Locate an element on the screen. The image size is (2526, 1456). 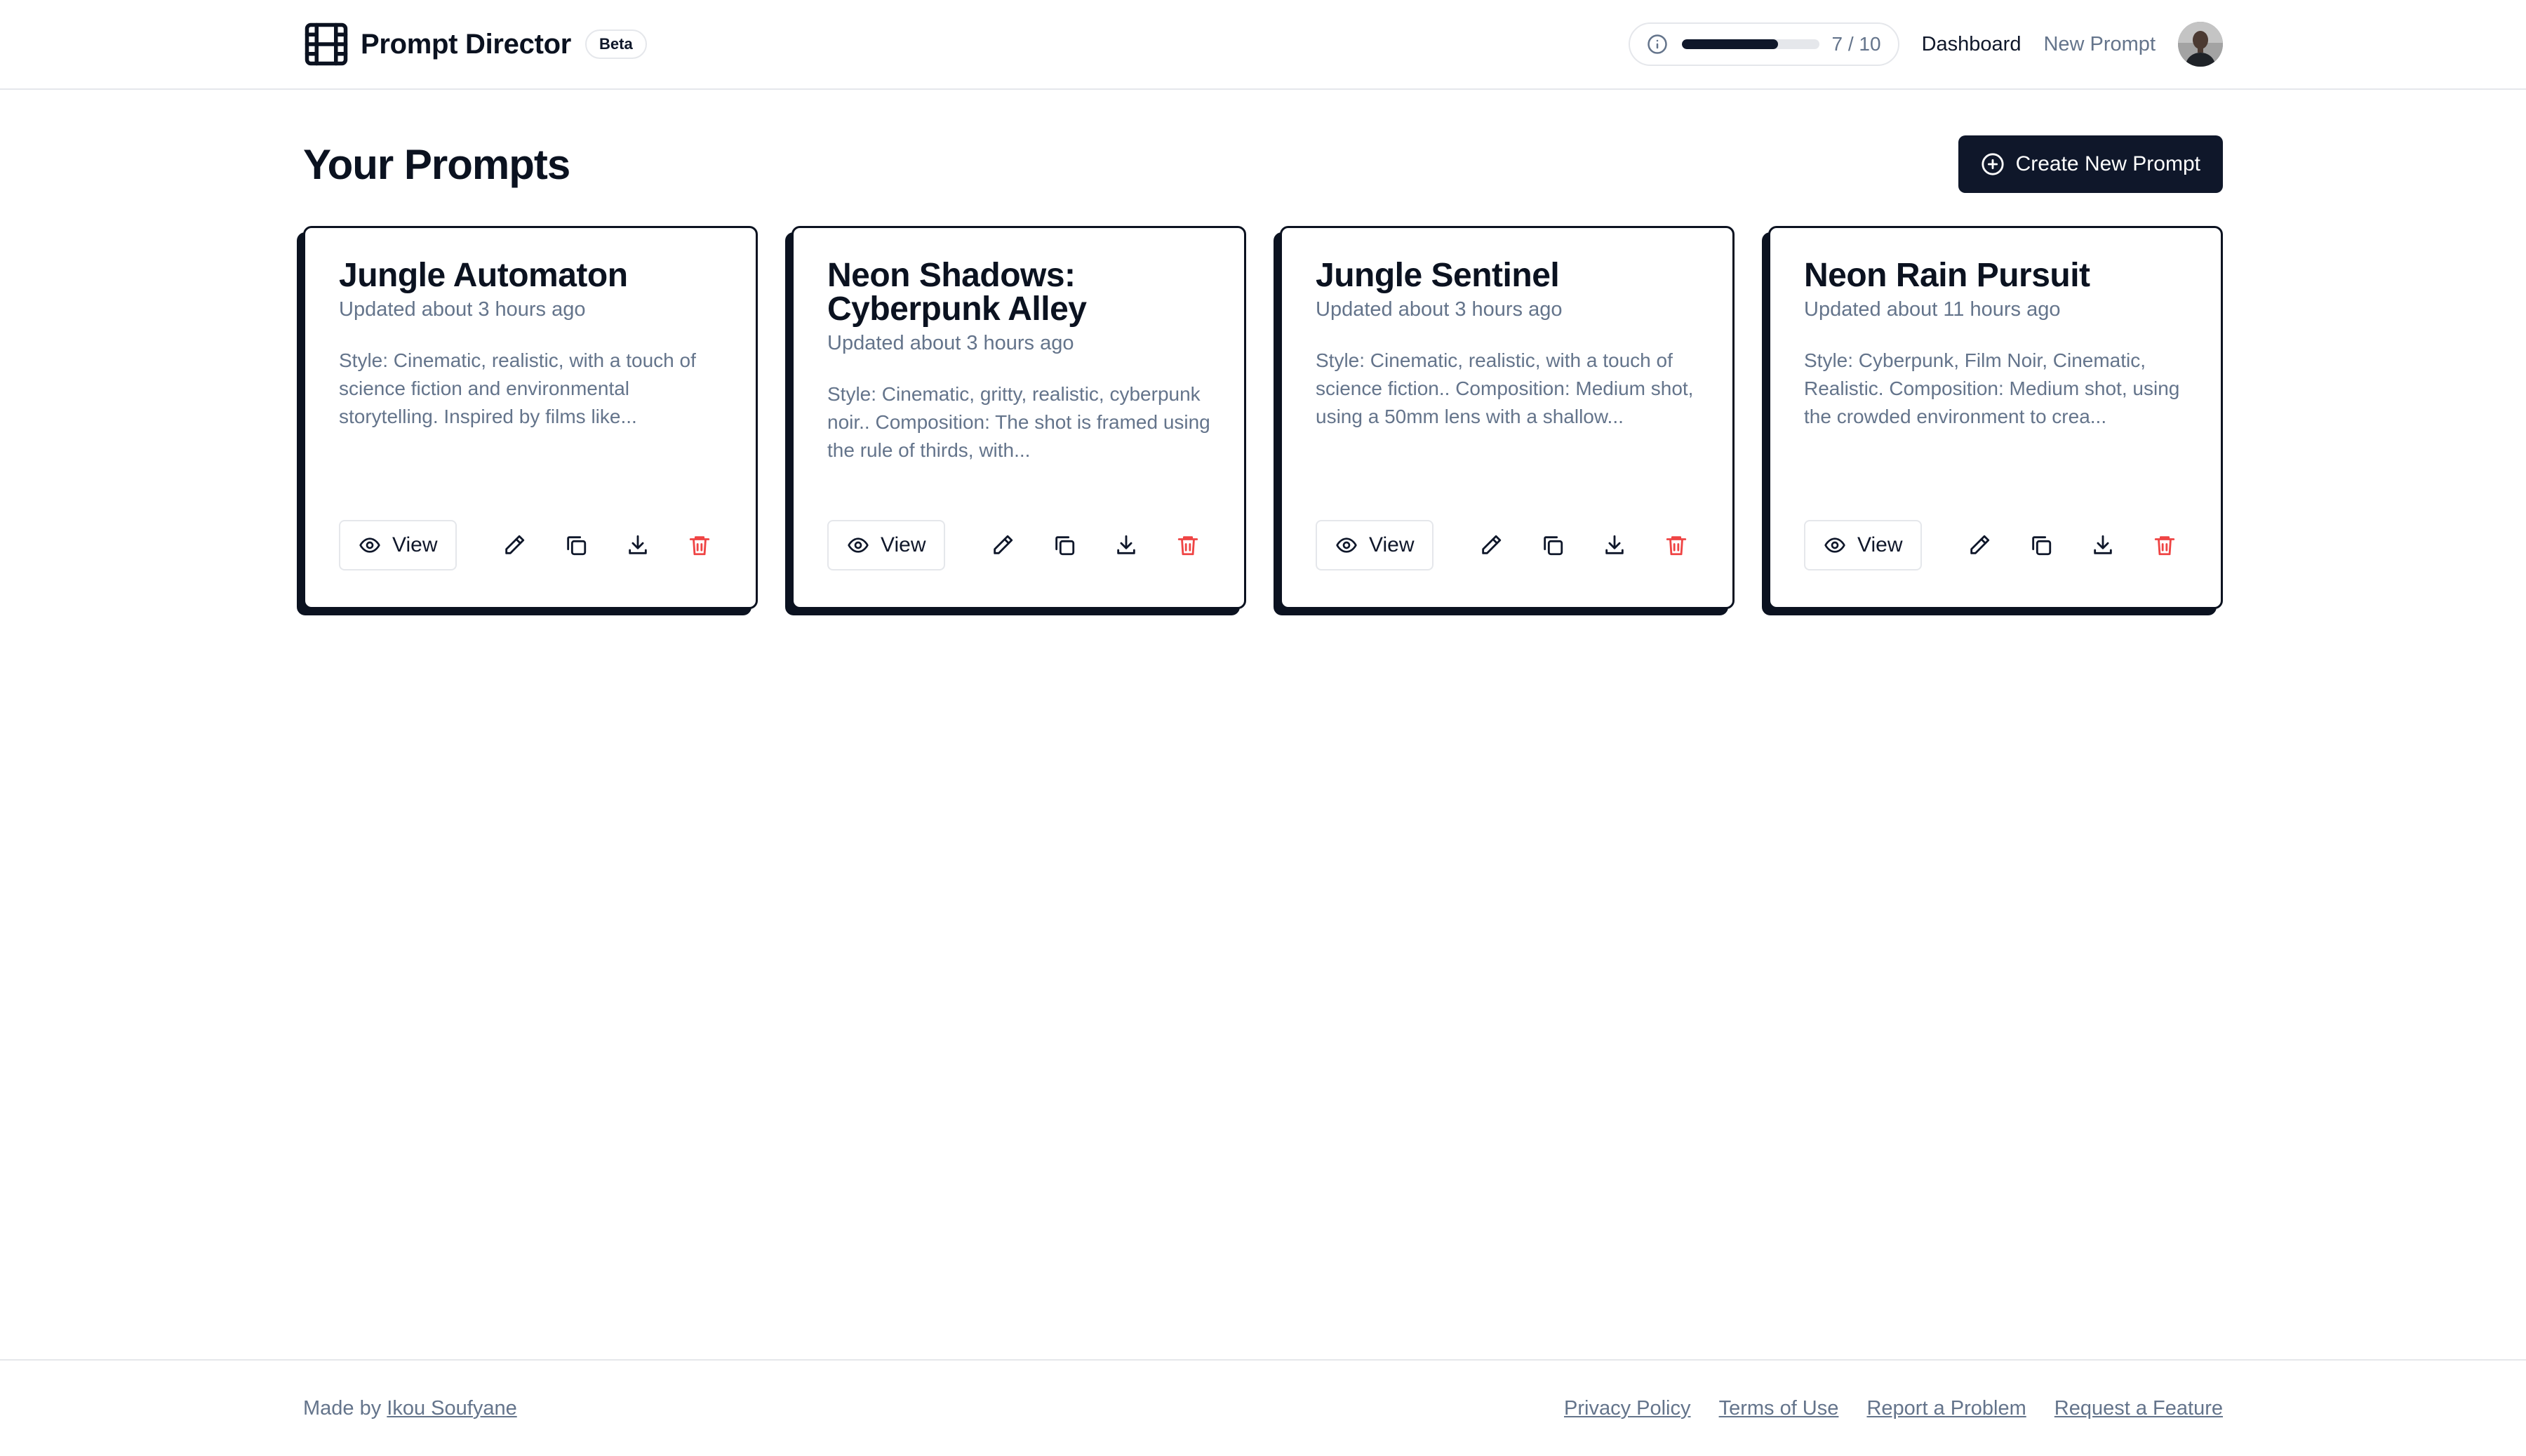
brand: Prompt Director Beta is located at coordinates (475, 44).